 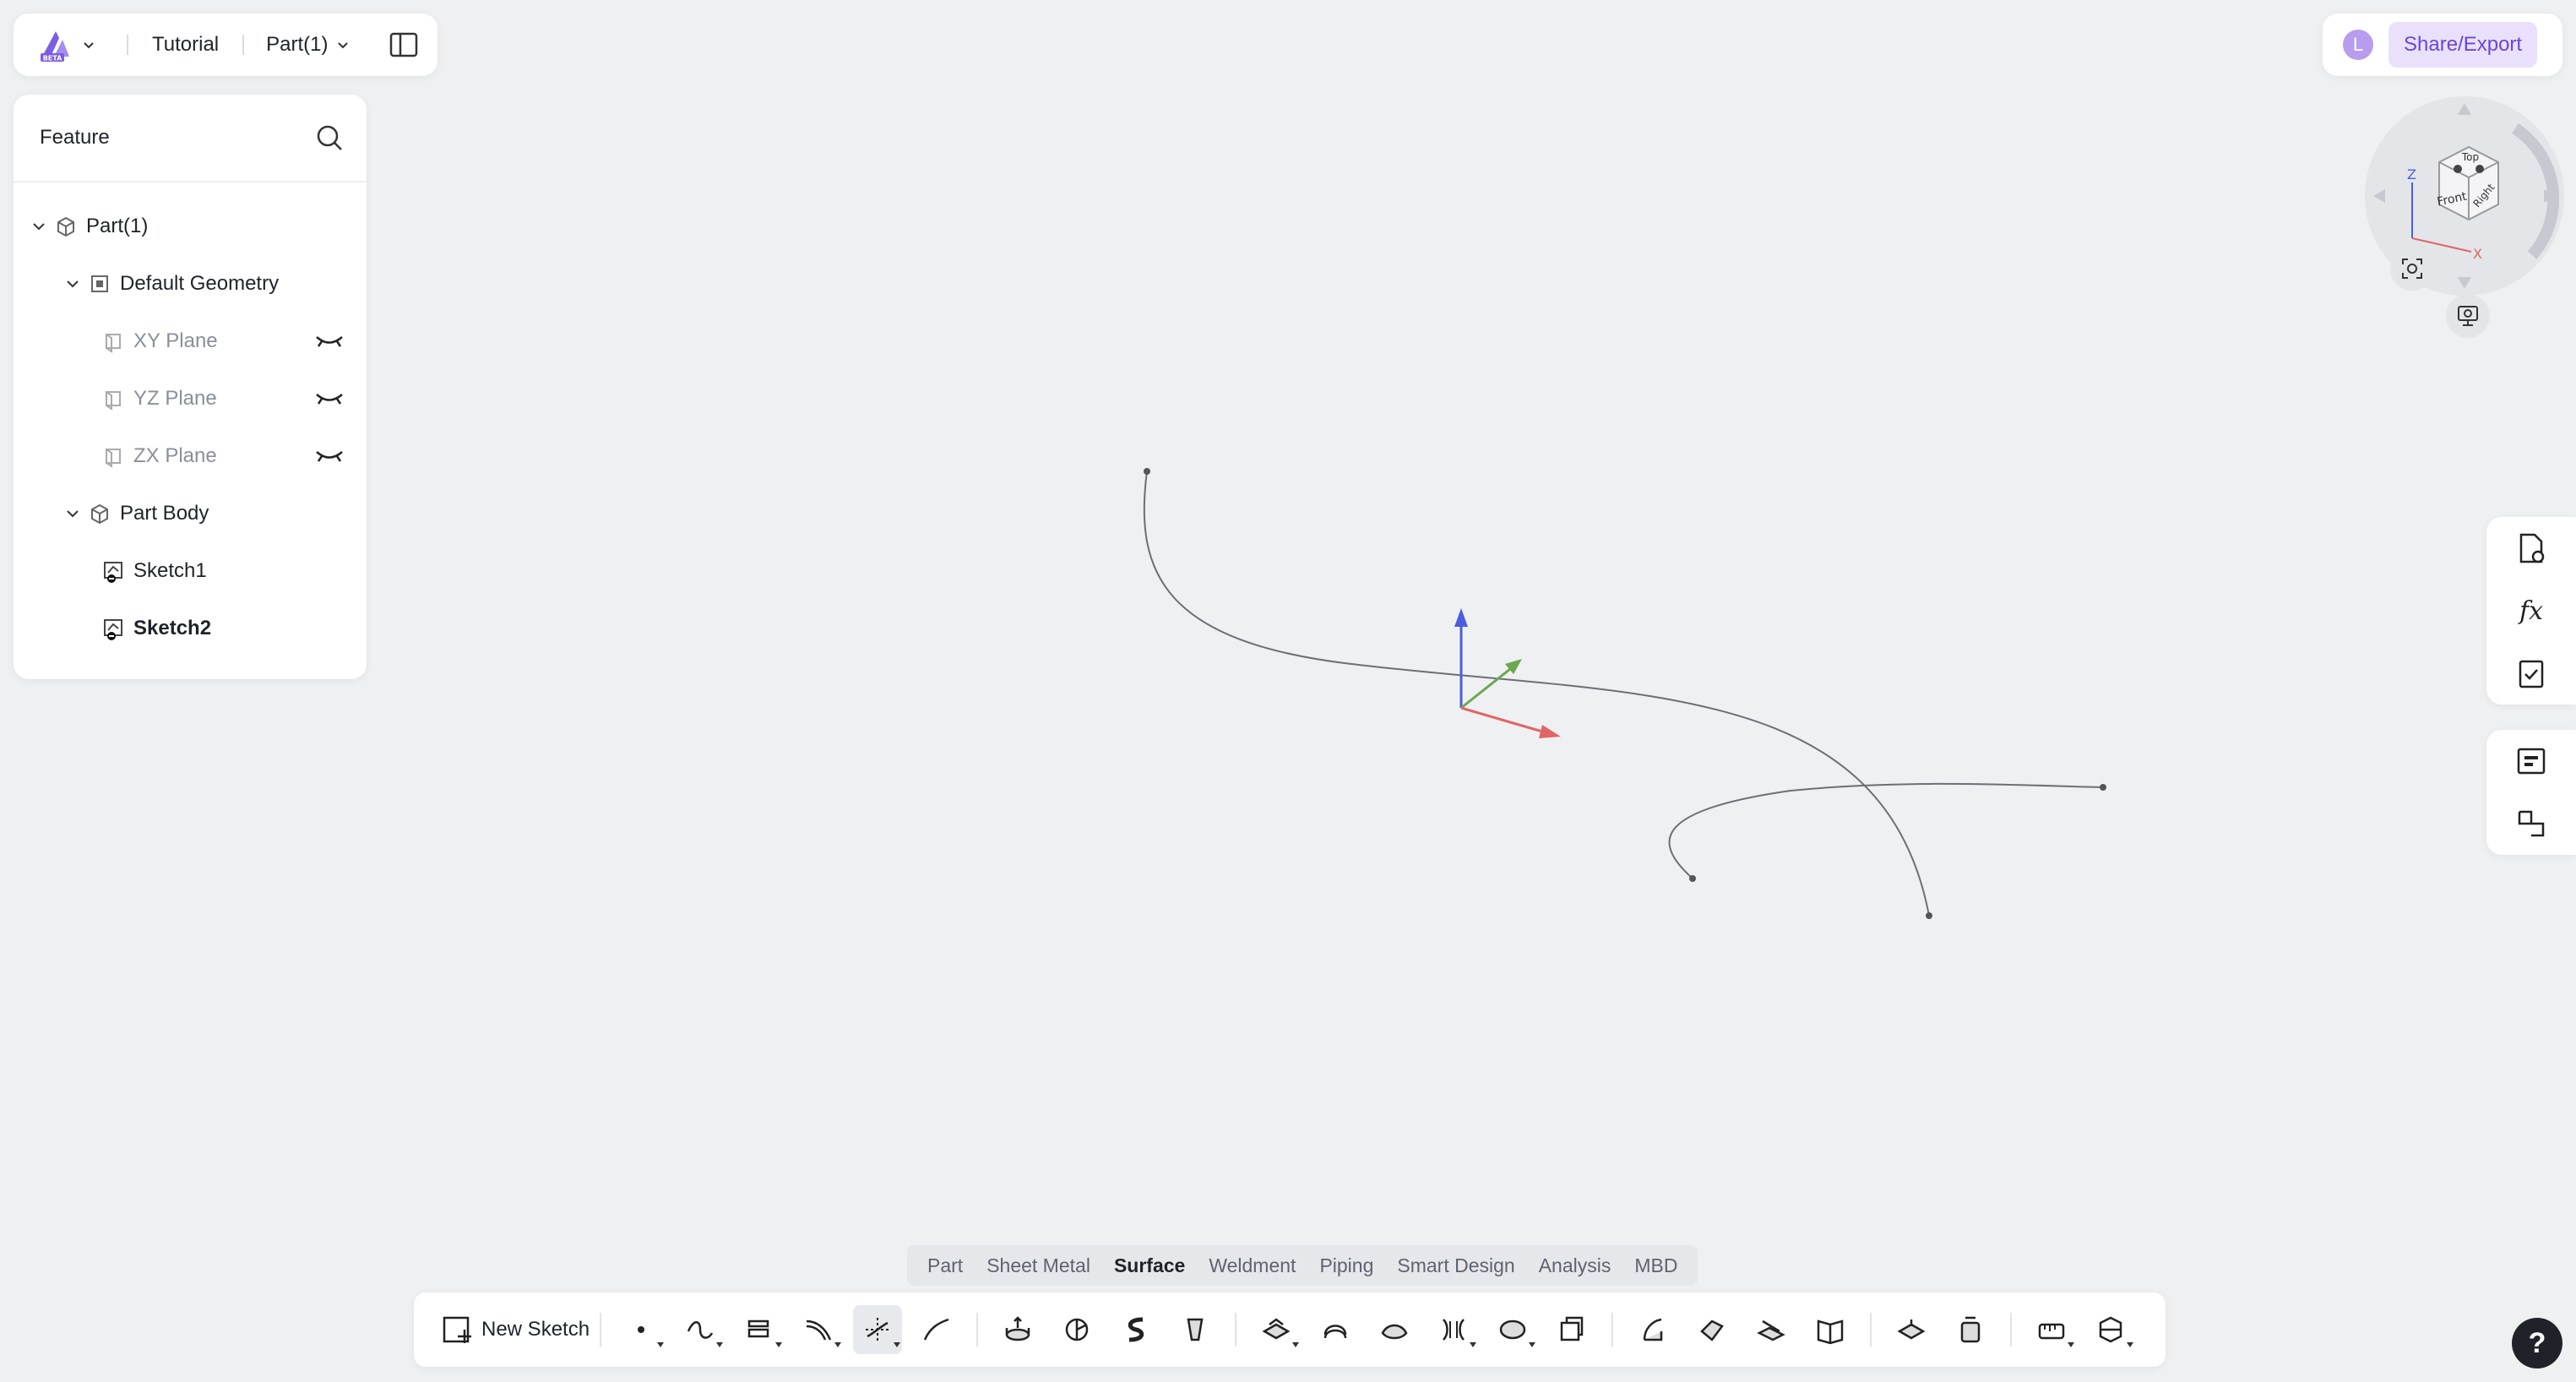 I want to click on patch-surface-icon, so click(x=1512, y=1329).